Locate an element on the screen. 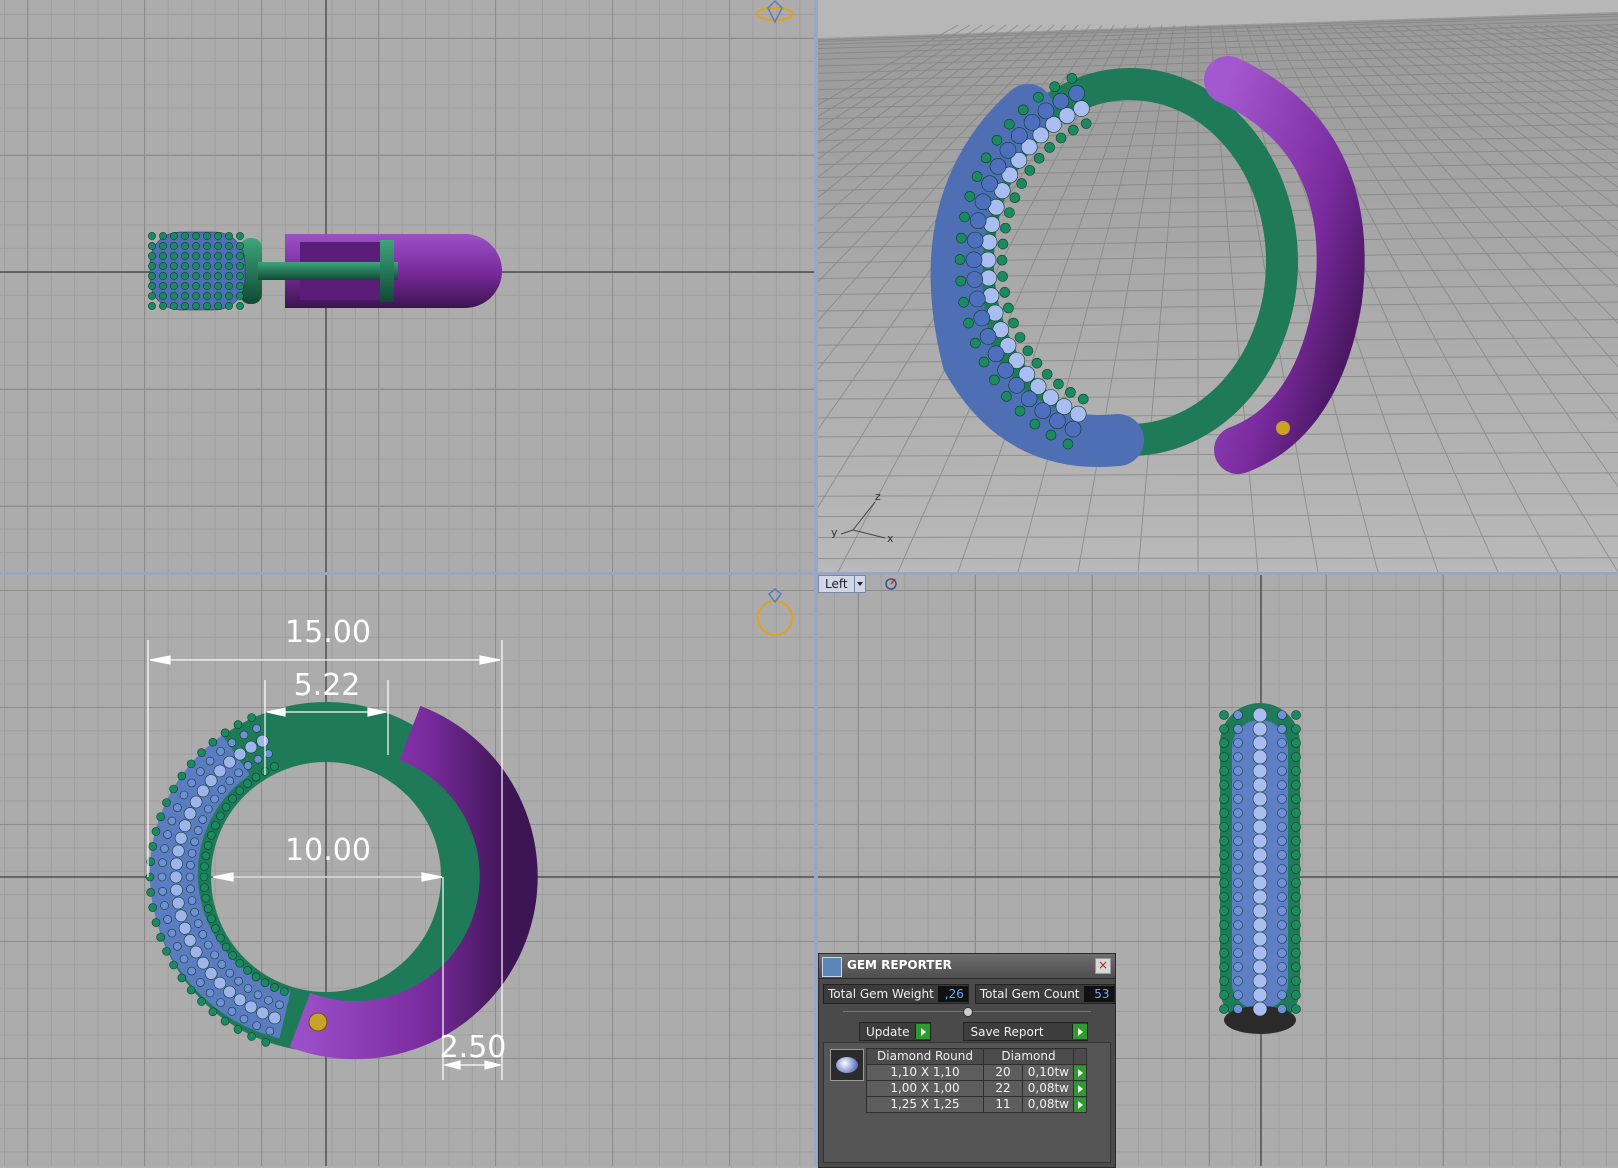  table-row: 1,25 X 1,25 11 0,08tw is located at coordinates (976, 1104).